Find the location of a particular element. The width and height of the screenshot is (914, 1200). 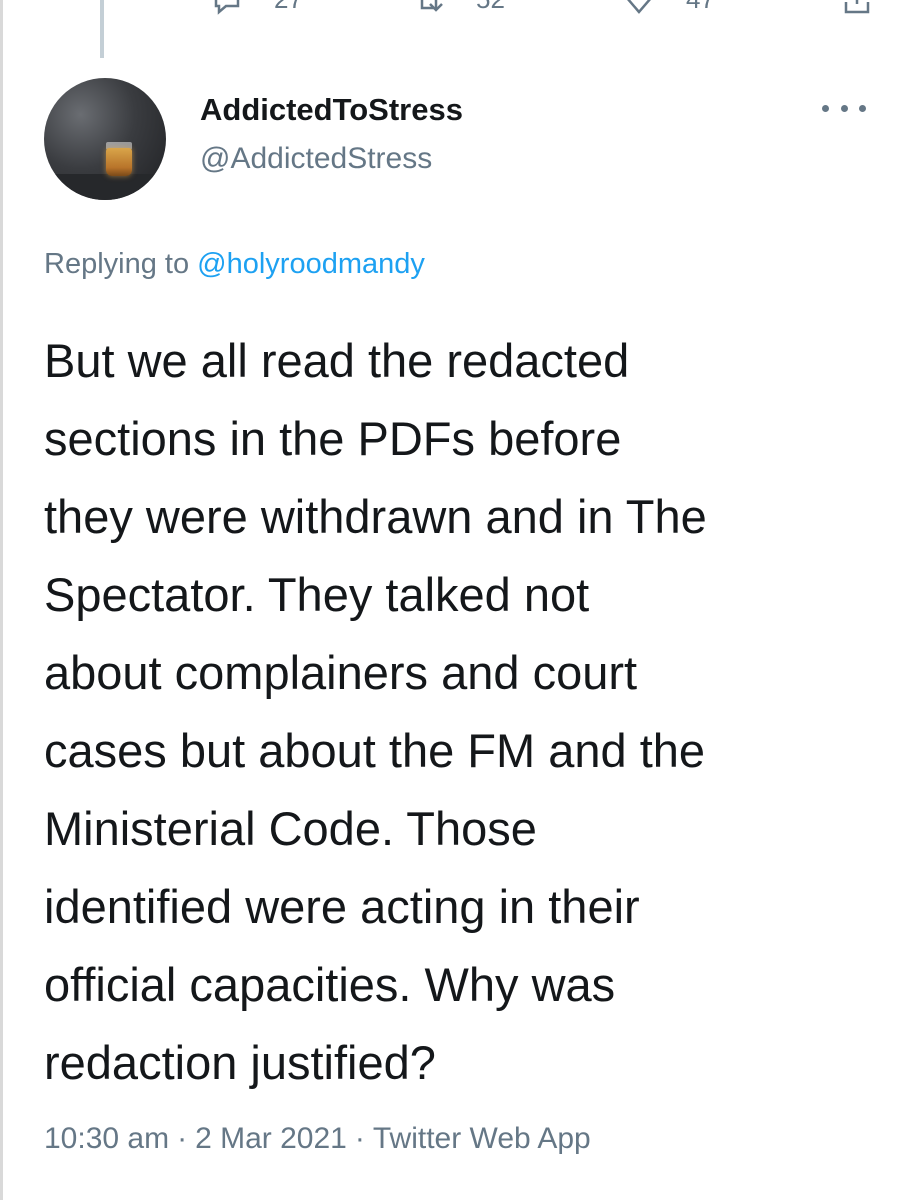

tweet-text-line: about complainers and court is located at coordinates (341, 672).